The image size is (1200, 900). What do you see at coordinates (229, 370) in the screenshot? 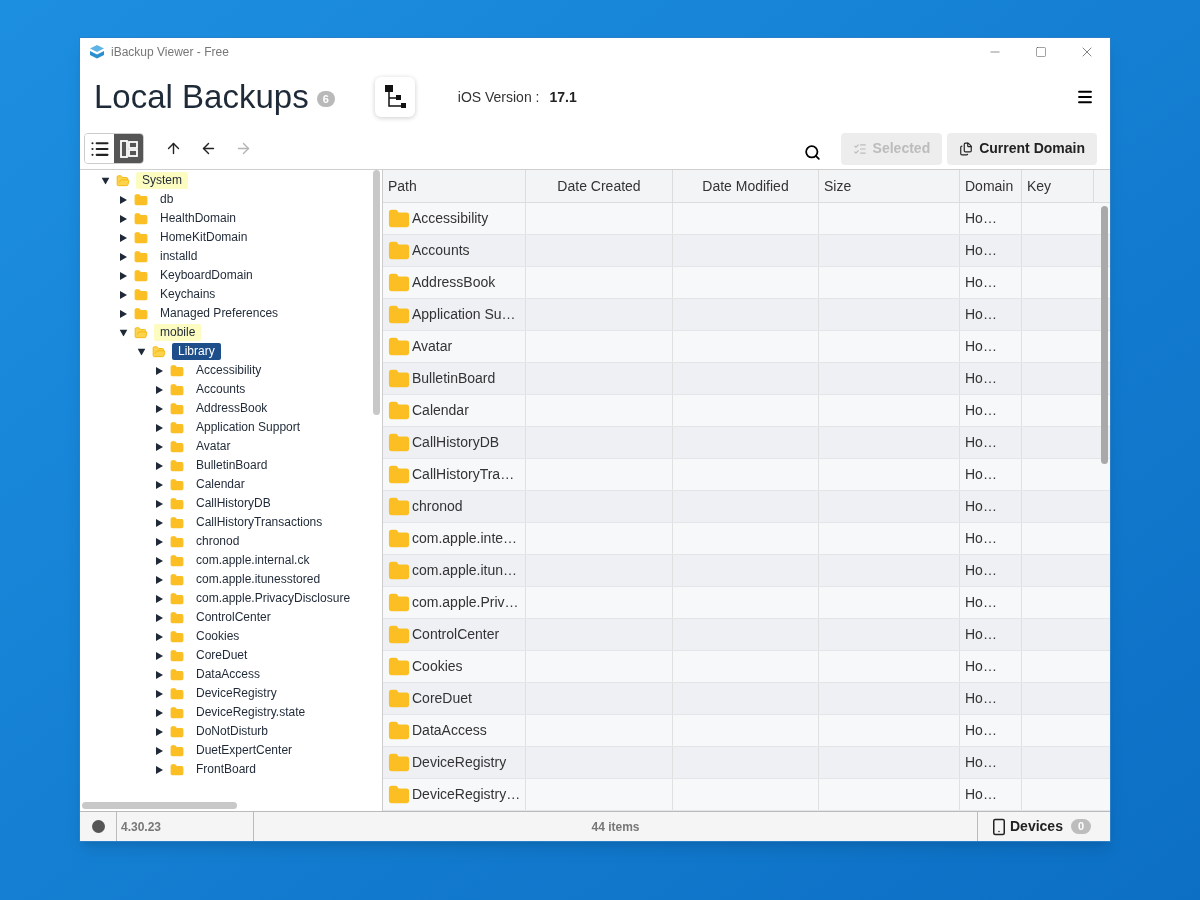
I see `tree-item: Accessibility` at bounding box center [229, 370].